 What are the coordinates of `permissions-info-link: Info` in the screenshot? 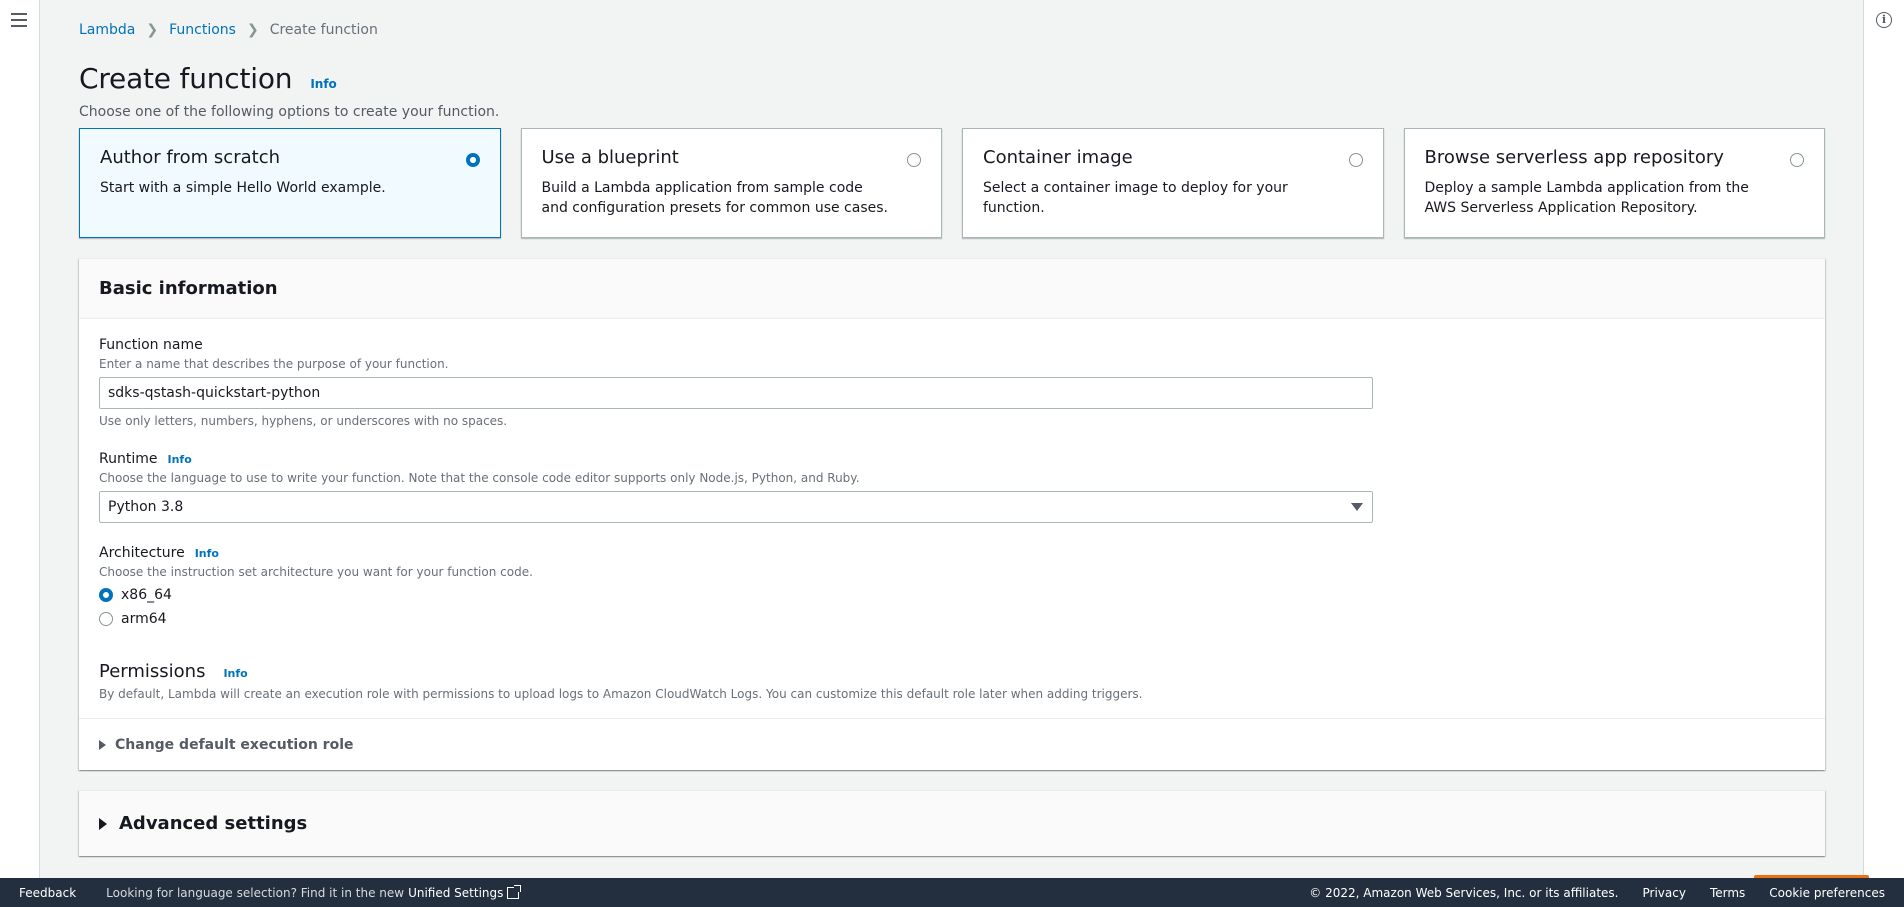 It's located at (235, 673).